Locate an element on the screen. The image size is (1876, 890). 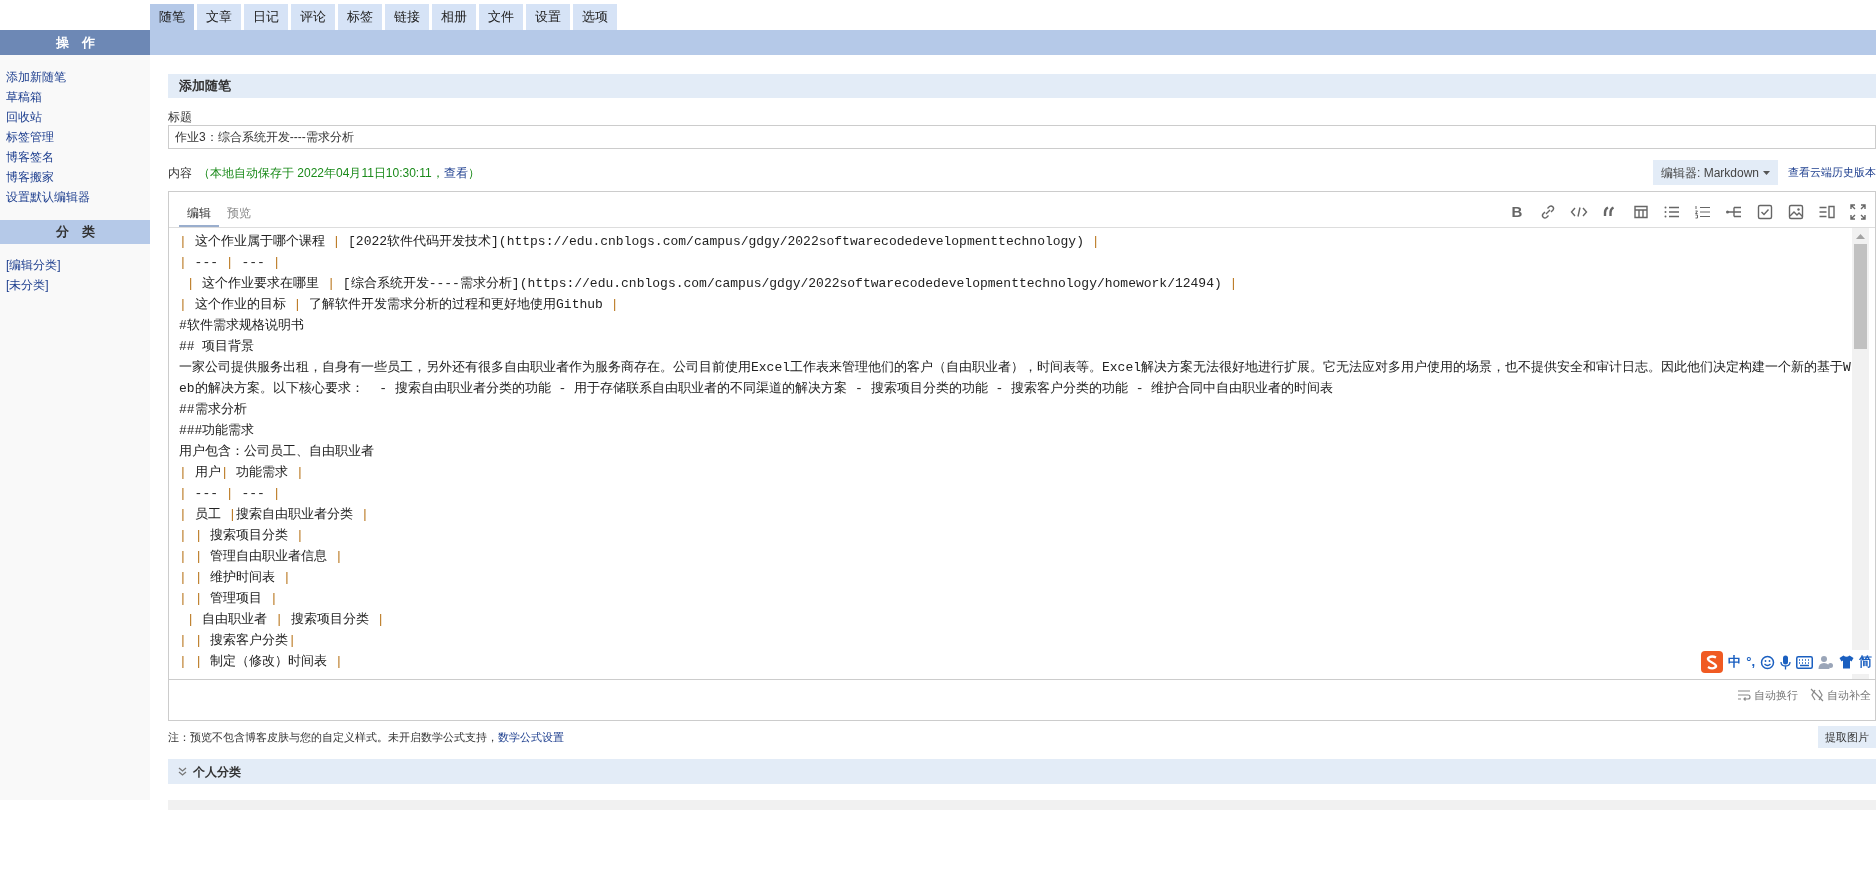
wrap-icon is located at coordinates (1744, 695).